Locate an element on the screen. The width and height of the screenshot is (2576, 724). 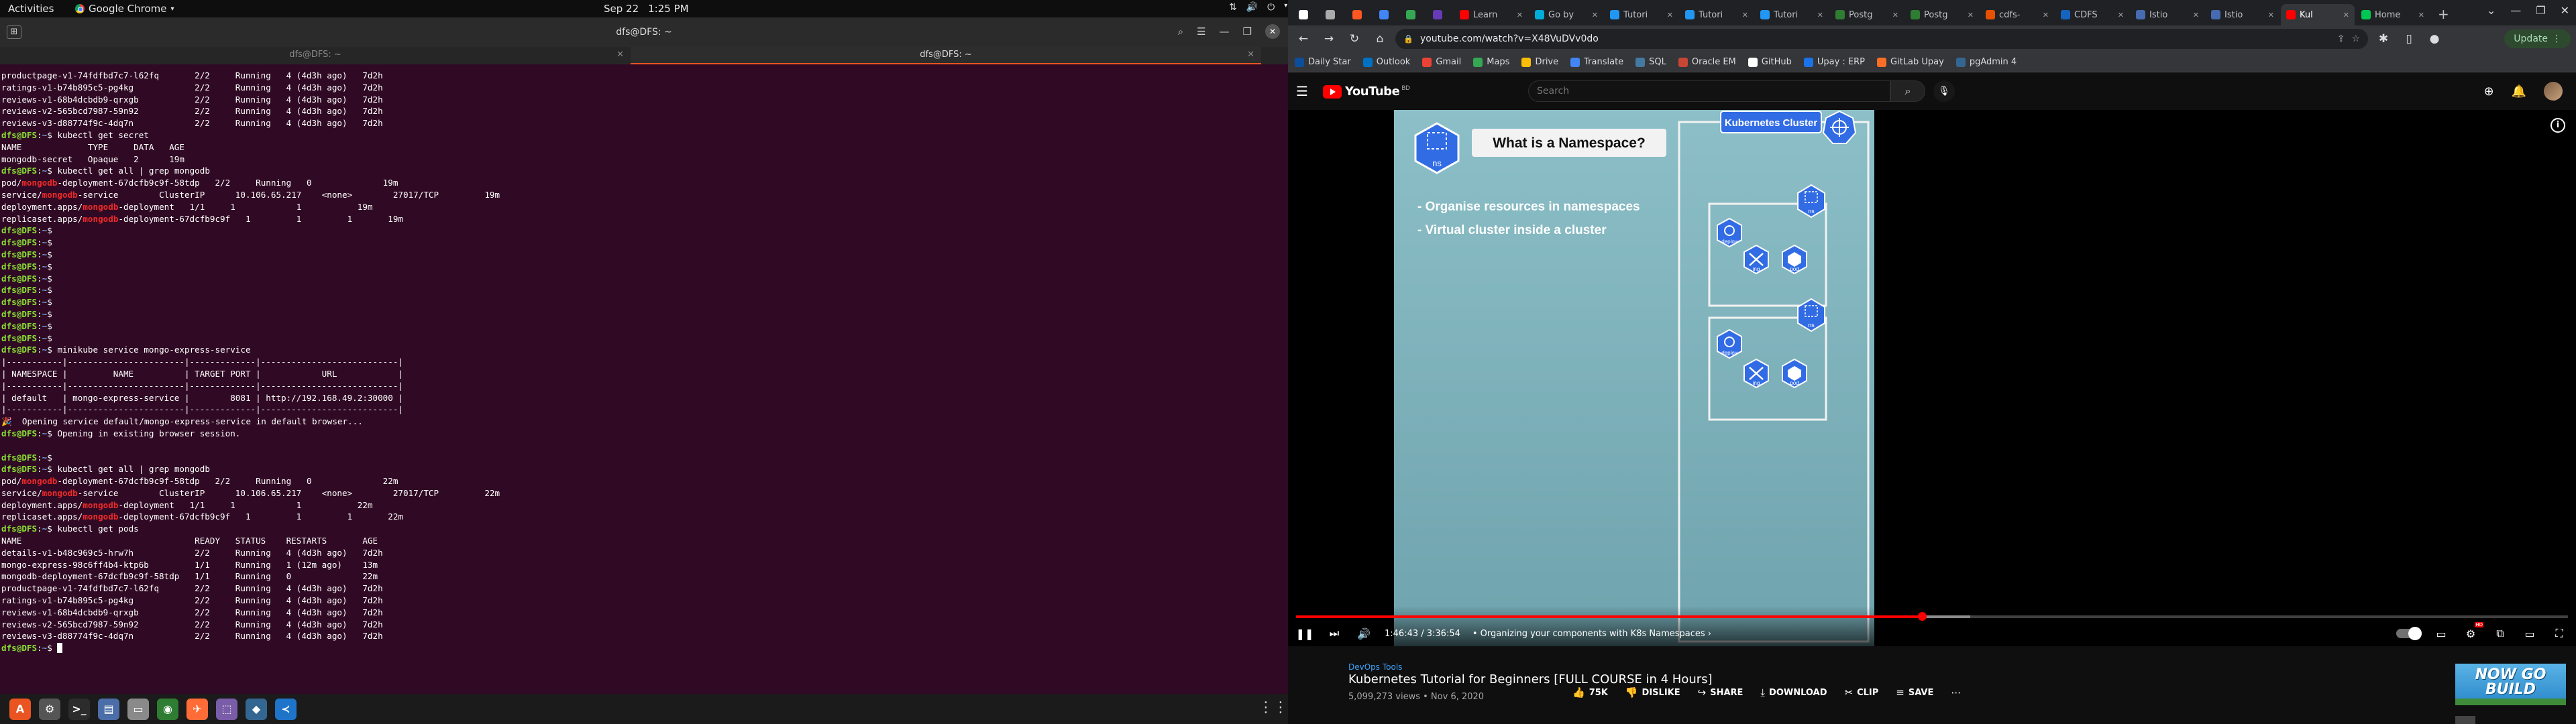
create-video-icon: ⊕ is located at coordinates (2488, 92).